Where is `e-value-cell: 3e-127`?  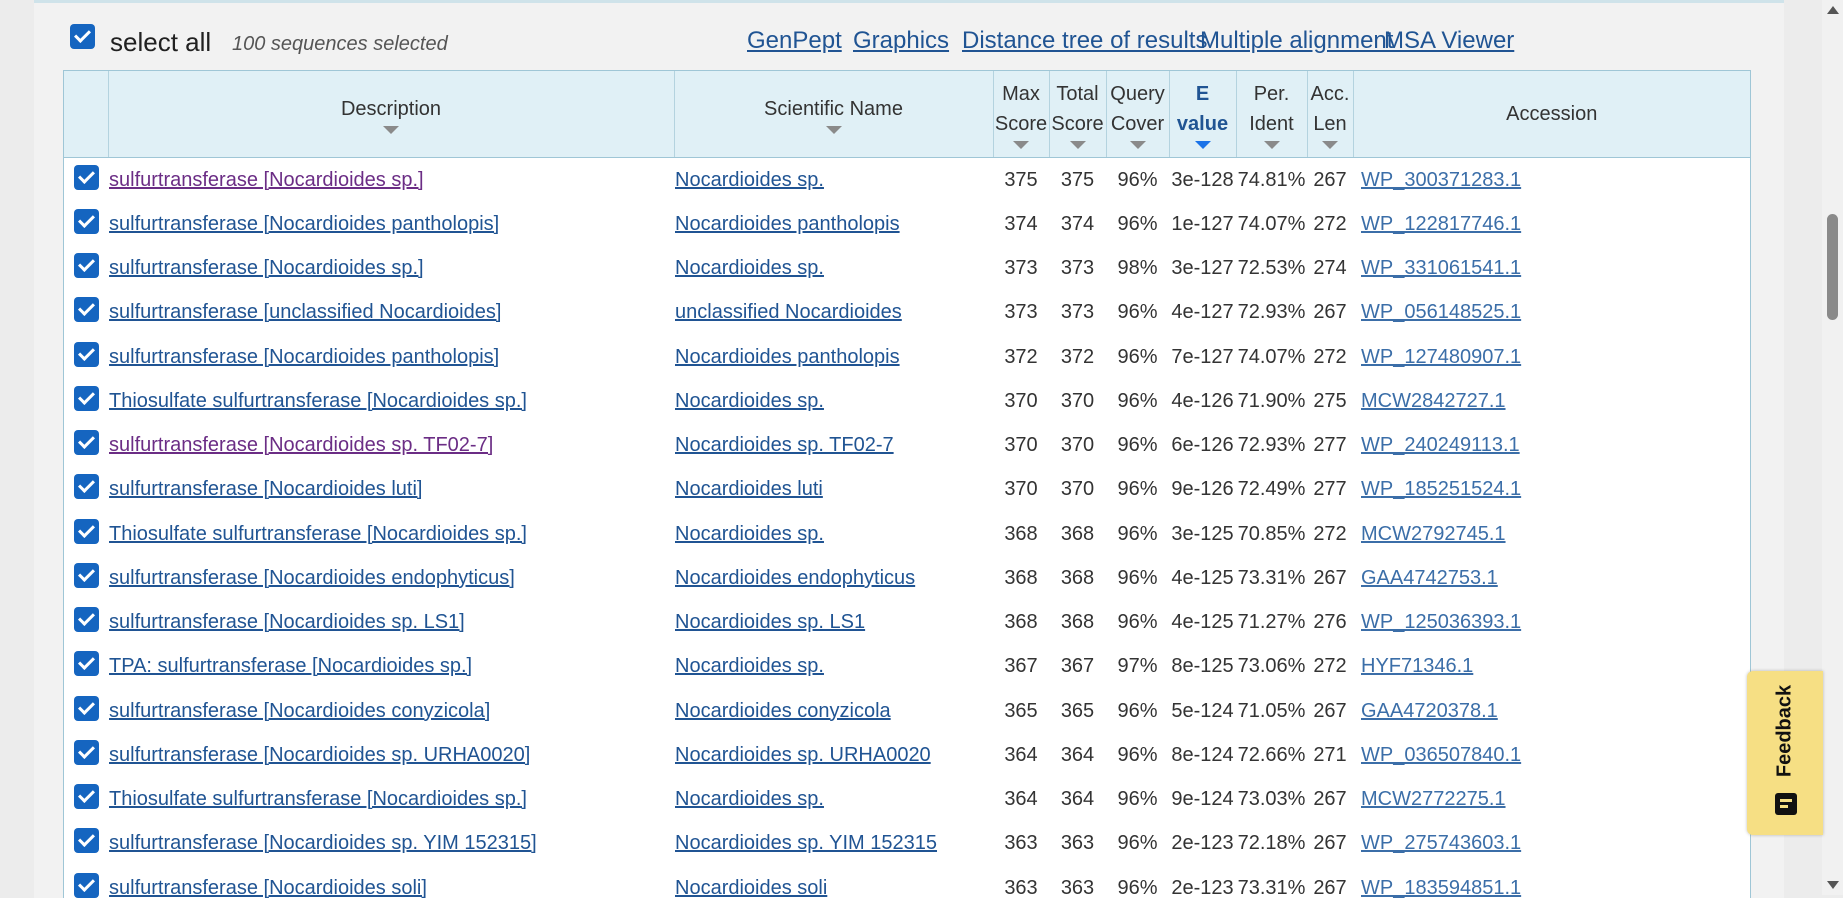
e-value-cell: 3e-127 is located at coordinates (1202, 269).